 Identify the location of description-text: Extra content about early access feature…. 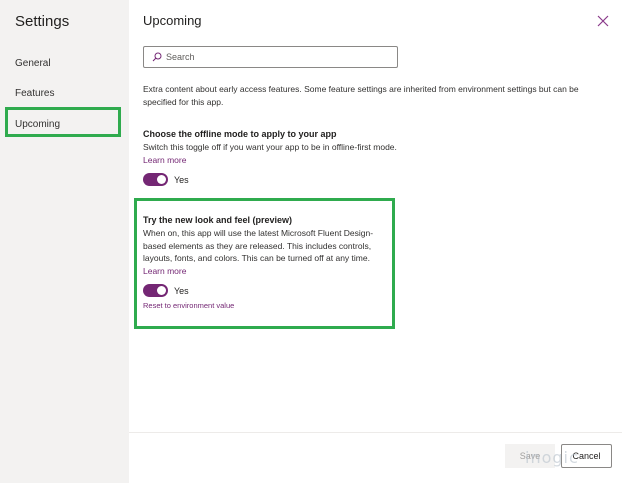
(361, 95).